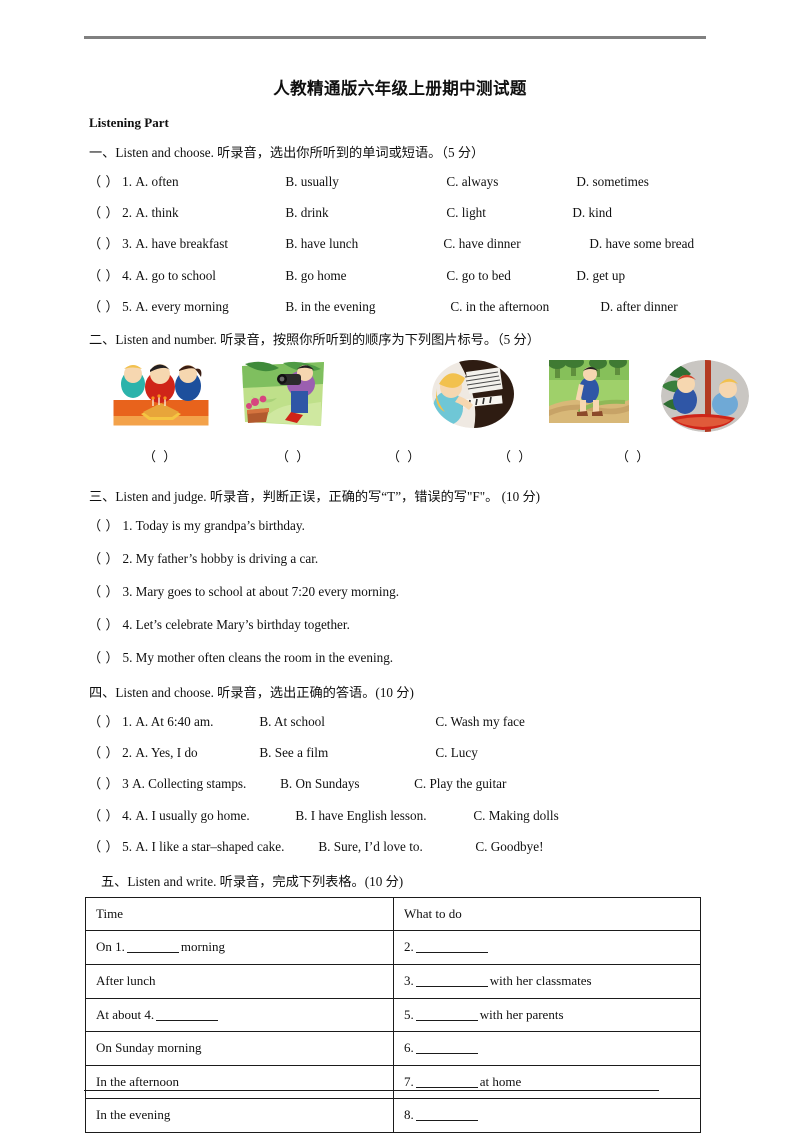  I want to click on cell-what-prefix: 2., so click(409, 947).